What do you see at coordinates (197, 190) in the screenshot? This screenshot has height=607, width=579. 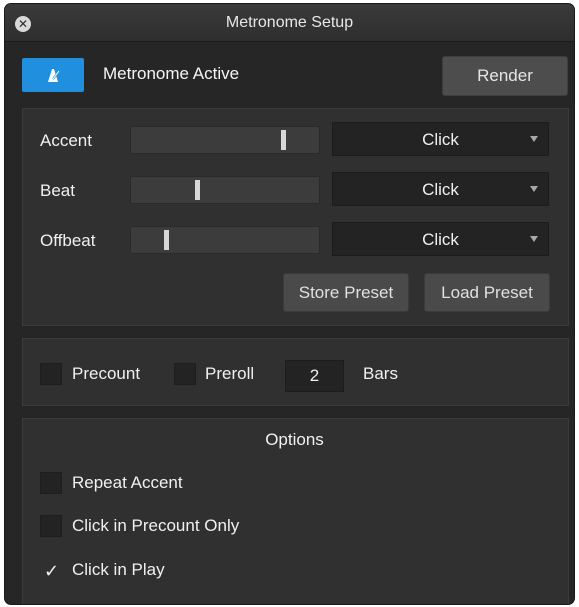 I see `beat-slider-thumb` at bounding box center [197, 190].